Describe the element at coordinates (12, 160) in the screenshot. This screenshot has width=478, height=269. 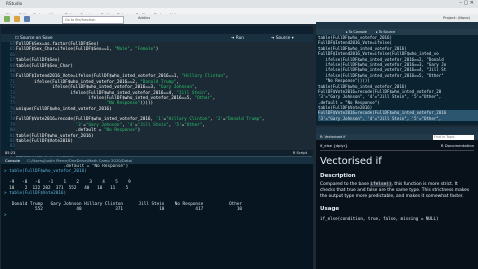
I see `console-tab: Console` at that location.